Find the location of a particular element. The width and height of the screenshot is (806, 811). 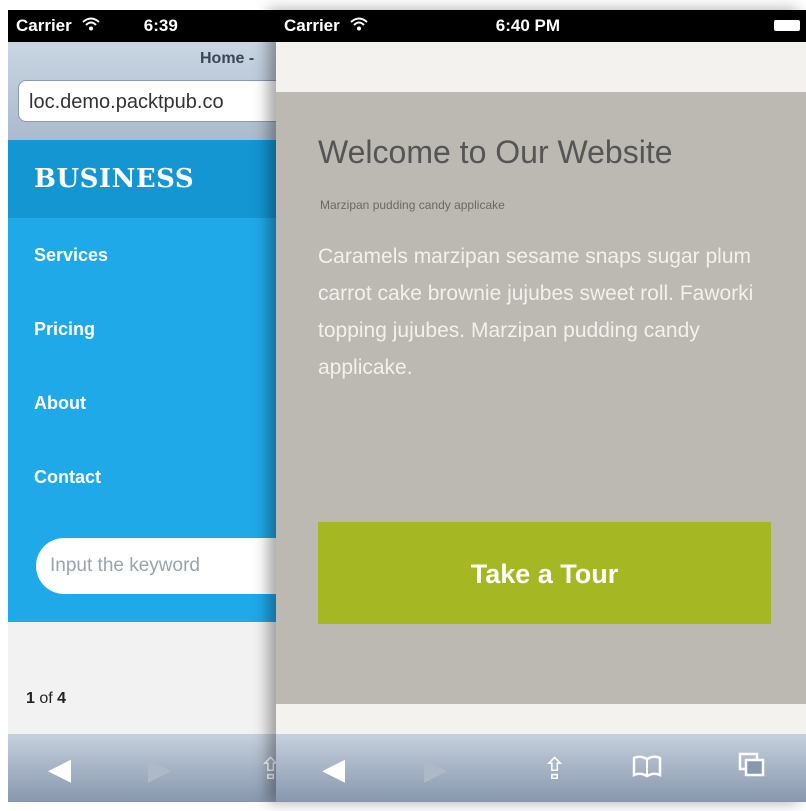

menu-item-services: Services is located at coordinates (153, 255).